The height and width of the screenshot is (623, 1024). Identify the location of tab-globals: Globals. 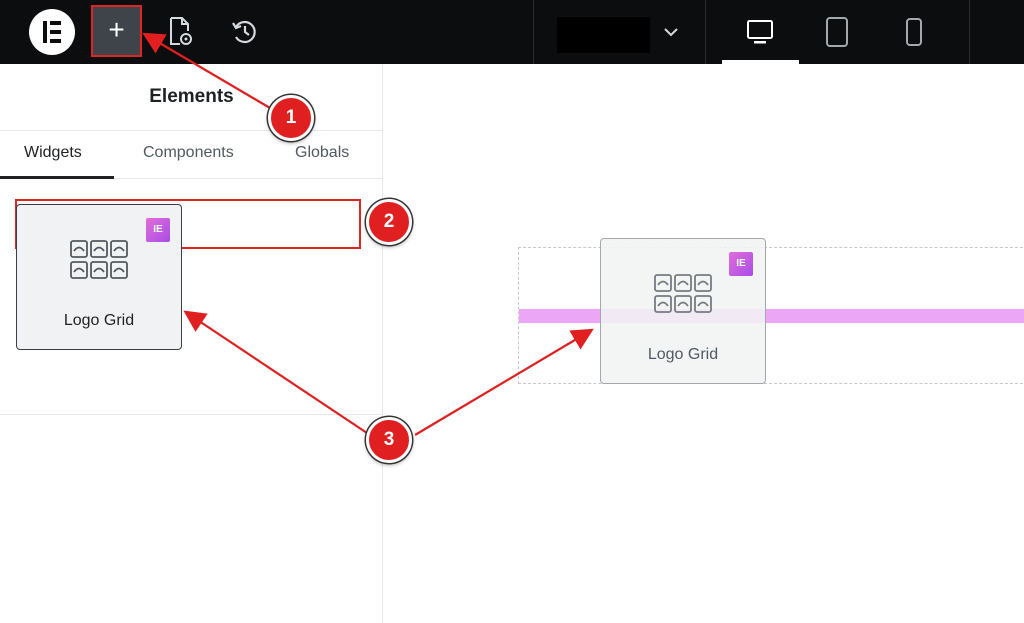
(322, 153).